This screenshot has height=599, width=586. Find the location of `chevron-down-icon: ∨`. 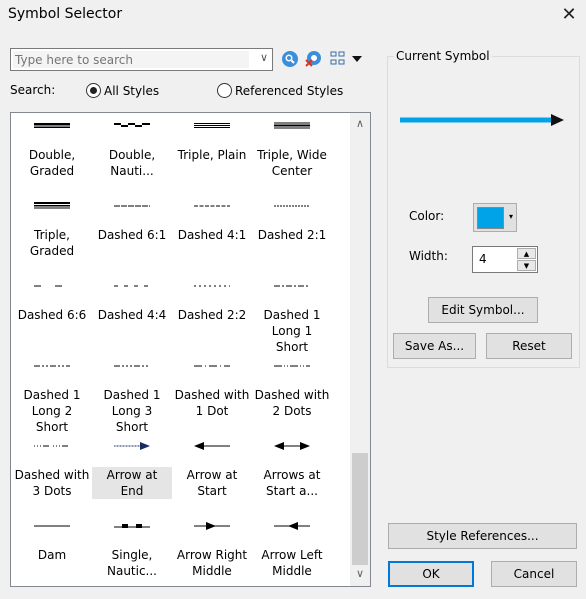

chevron-down-icon: ∨ is located at coordinates (264, 57).